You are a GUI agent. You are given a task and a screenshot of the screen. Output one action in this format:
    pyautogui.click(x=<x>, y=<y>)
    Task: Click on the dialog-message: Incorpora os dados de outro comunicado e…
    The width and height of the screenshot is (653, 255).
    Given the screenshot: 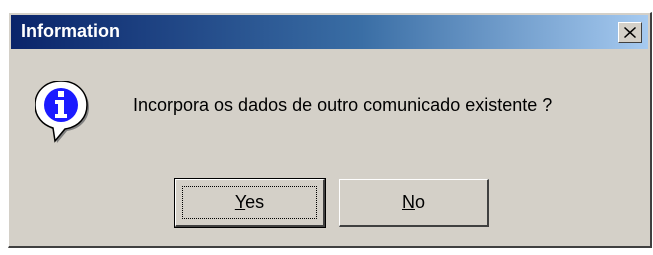 What is the action you would take?
    pyautogui.click(x=343, y=105)
    